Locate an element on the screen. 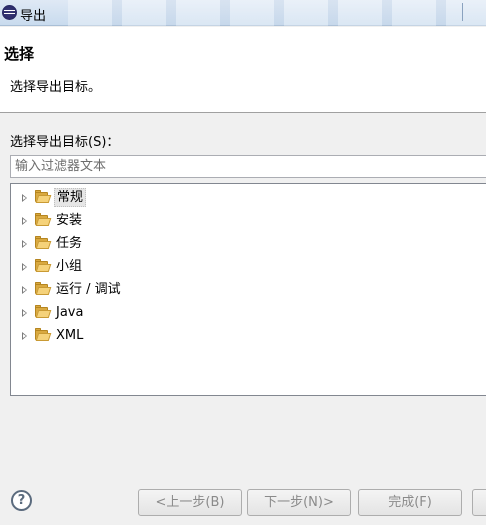 This screenshot has width=486, height=525. tree-item-label: XML is located at coordinates (70, 335).